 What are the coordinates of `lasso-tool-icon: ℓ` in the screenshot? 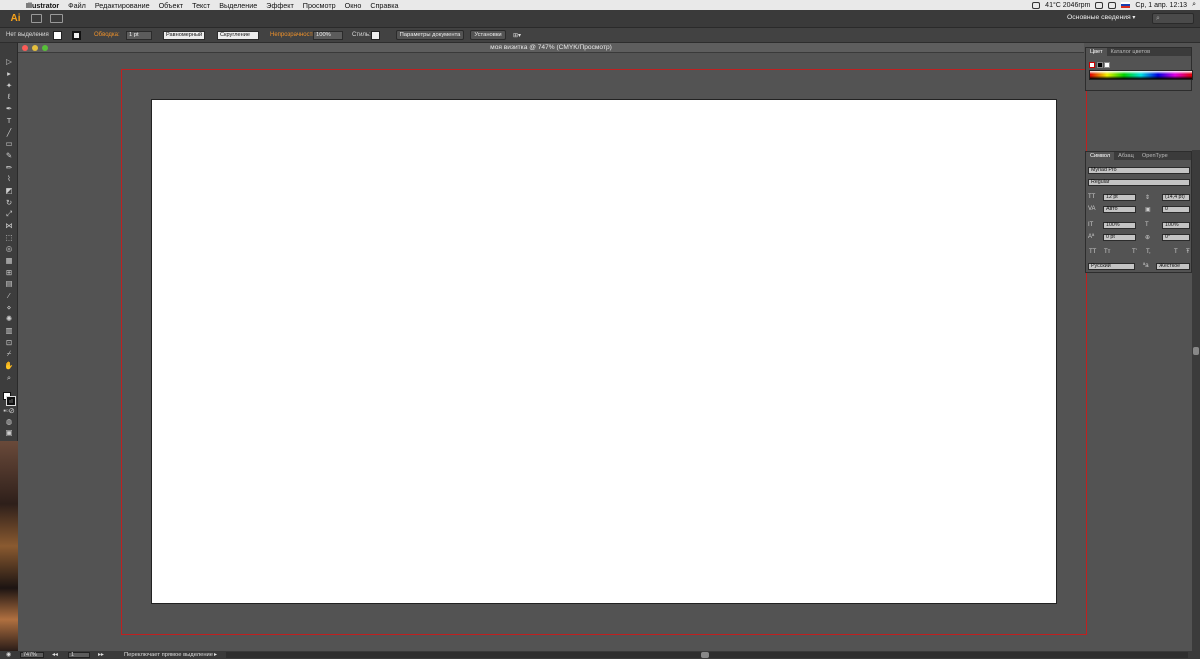 It's located at (9, 97).